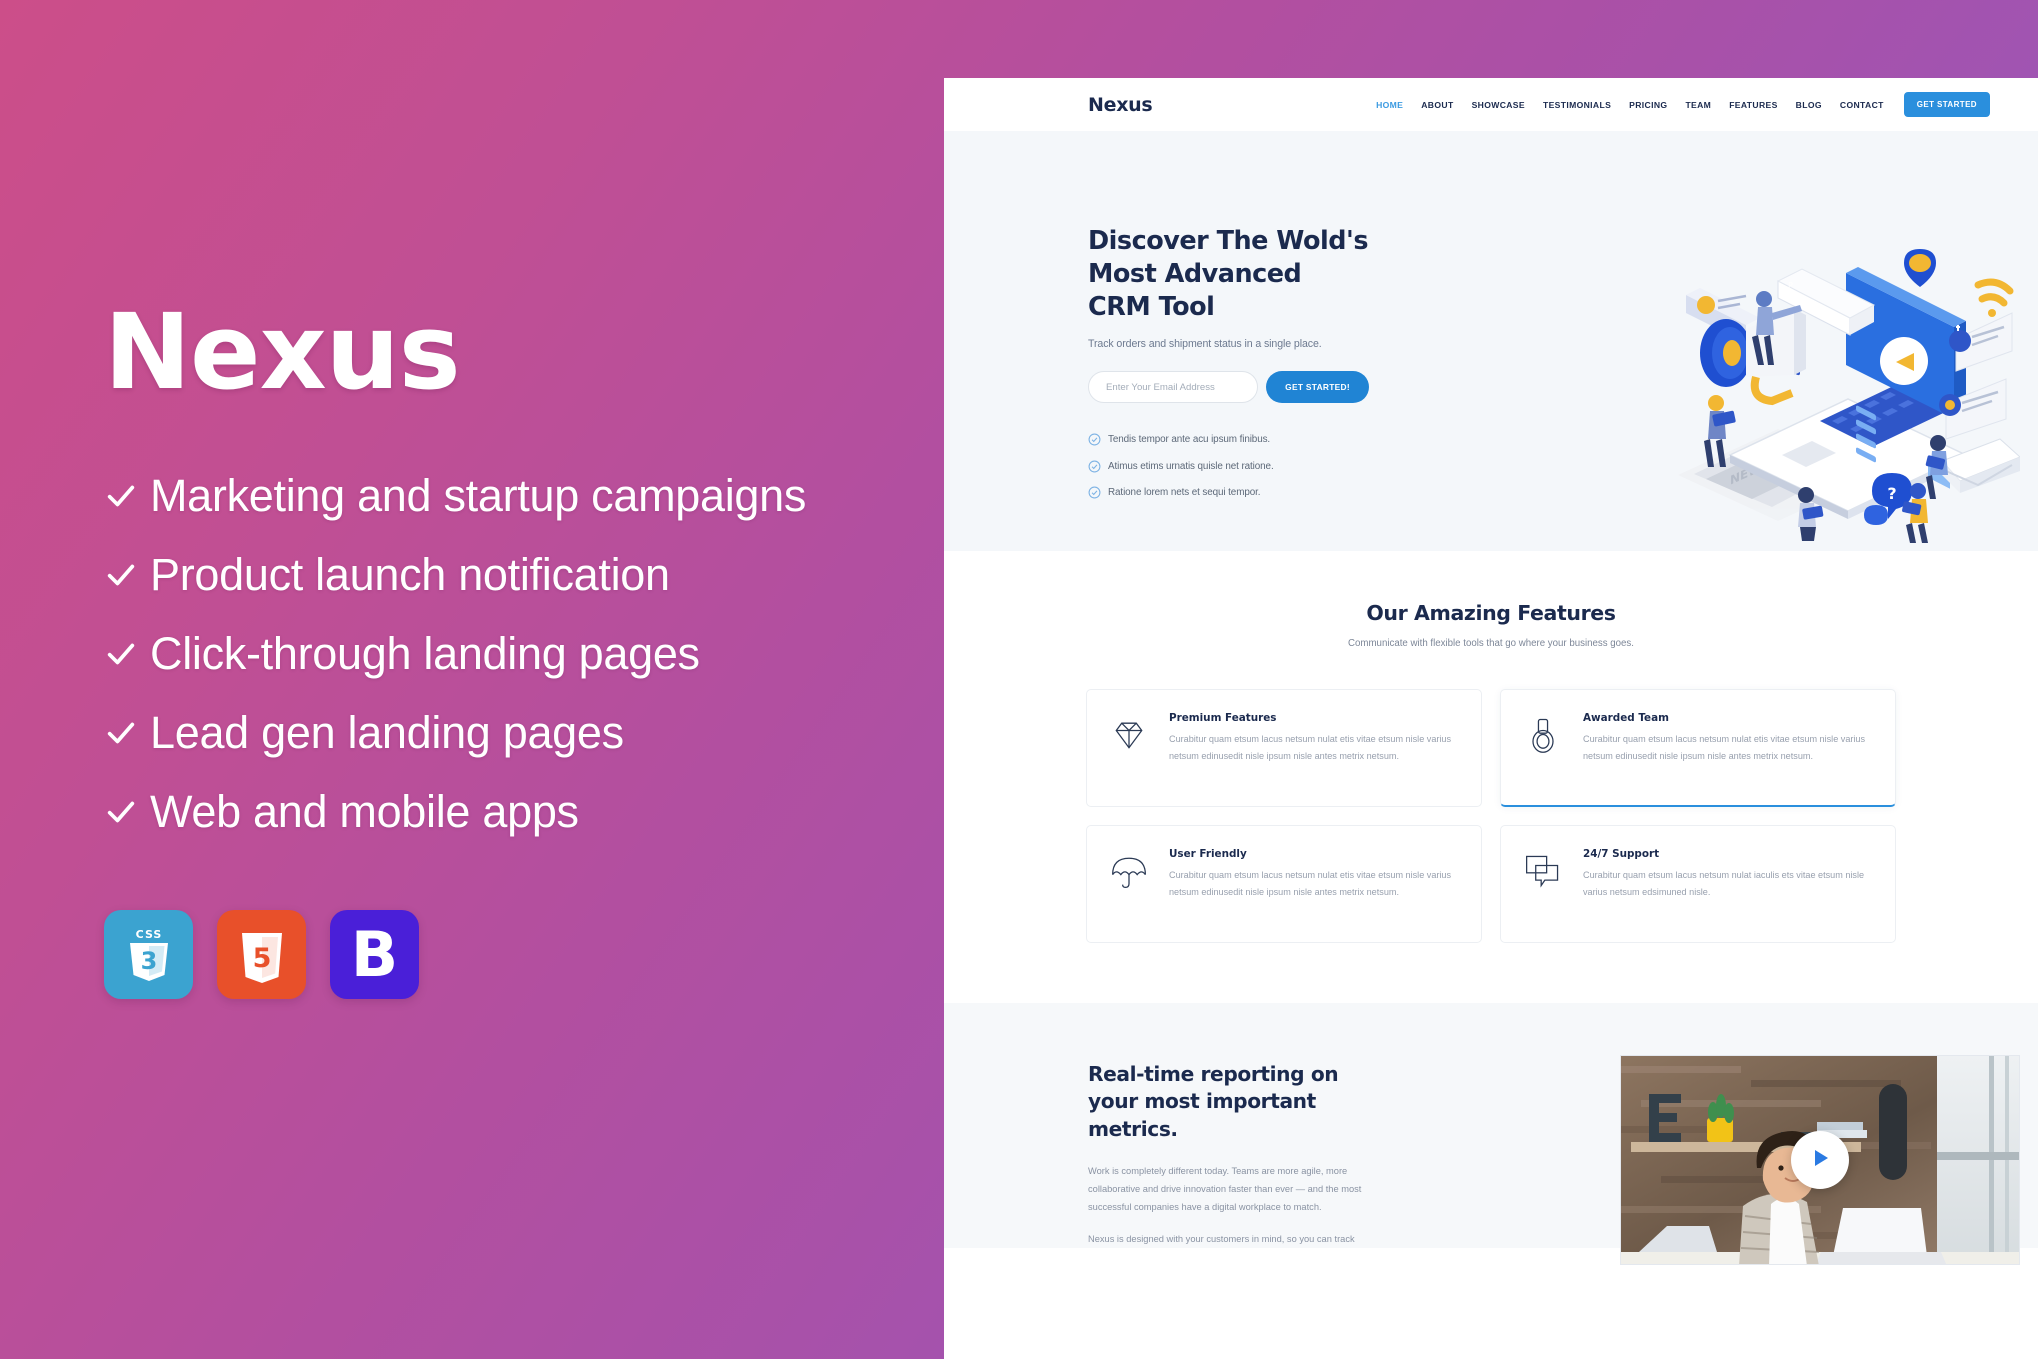 This screenshot has width=2038, height=1359. I want to click on nav-item-home: HOME, so click(1389, 105).